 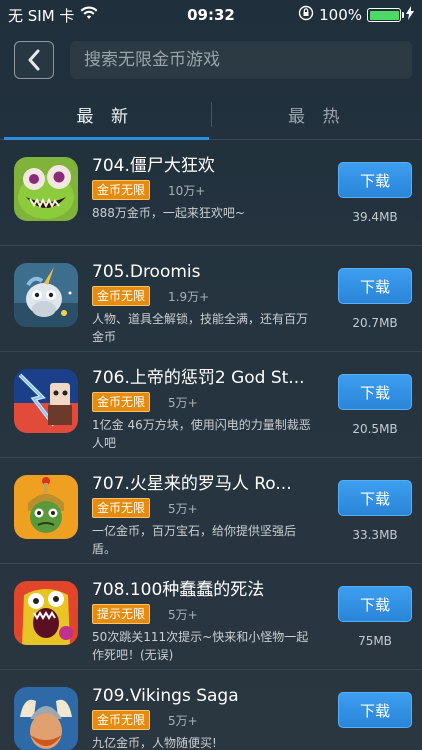 I want to click on tab-newest: 最 新, so click(x=105, y=115).